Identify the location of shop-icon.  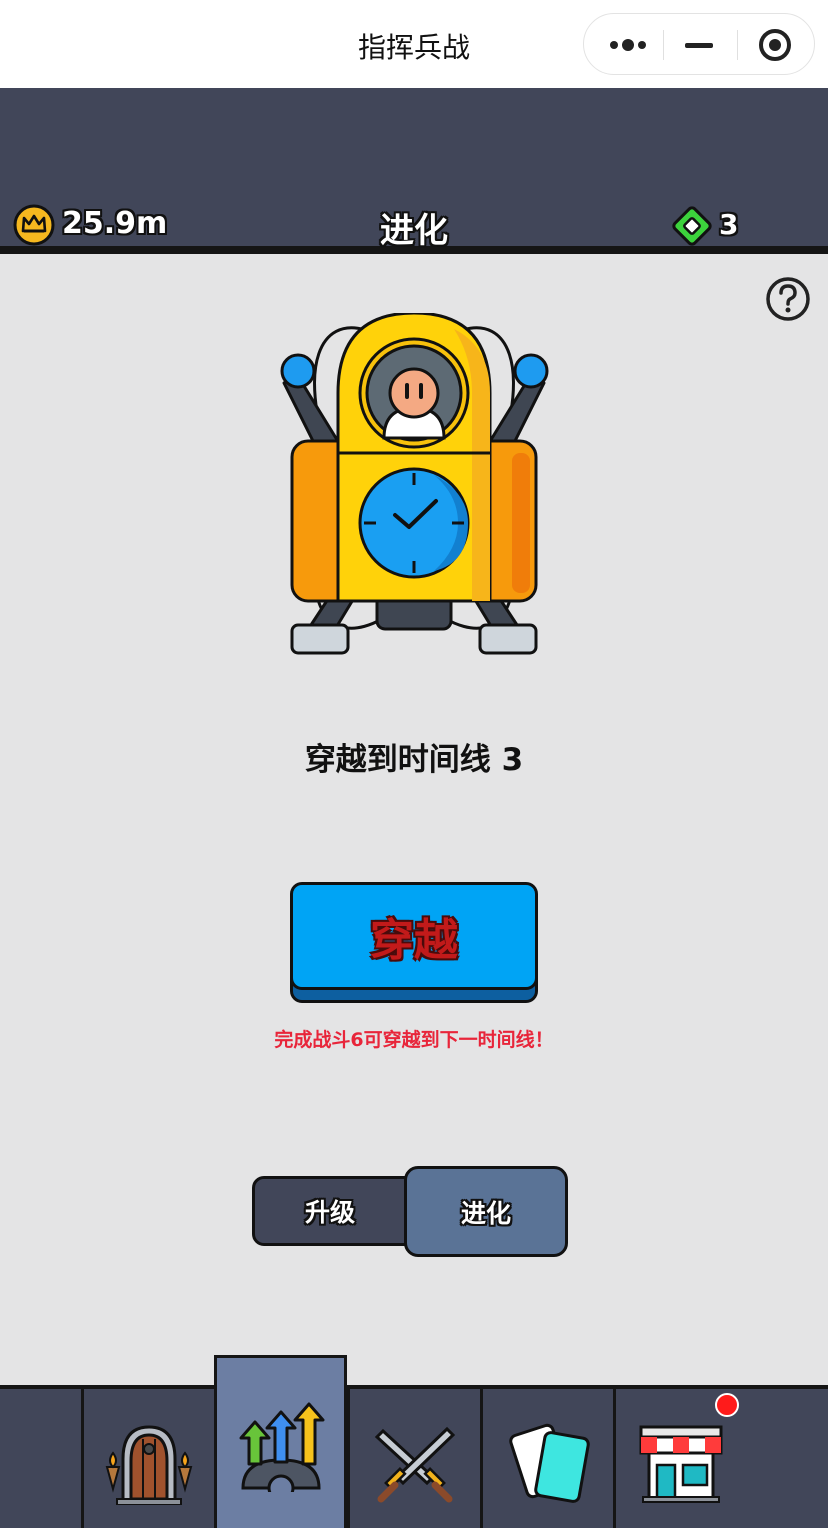
(681, 1464).